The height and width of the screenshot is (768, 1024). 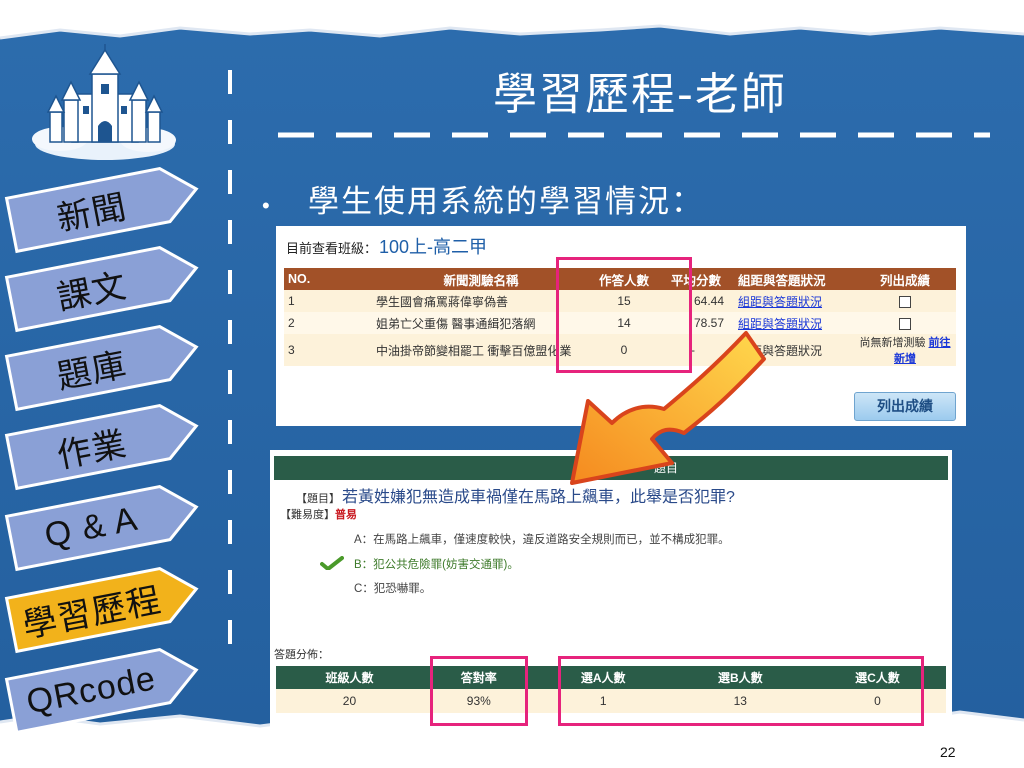 What do you see at coordinates (640, 94) in the screenshot?
I see `slide-title: 學習歷程-老師` at bounding box center [640, 94].